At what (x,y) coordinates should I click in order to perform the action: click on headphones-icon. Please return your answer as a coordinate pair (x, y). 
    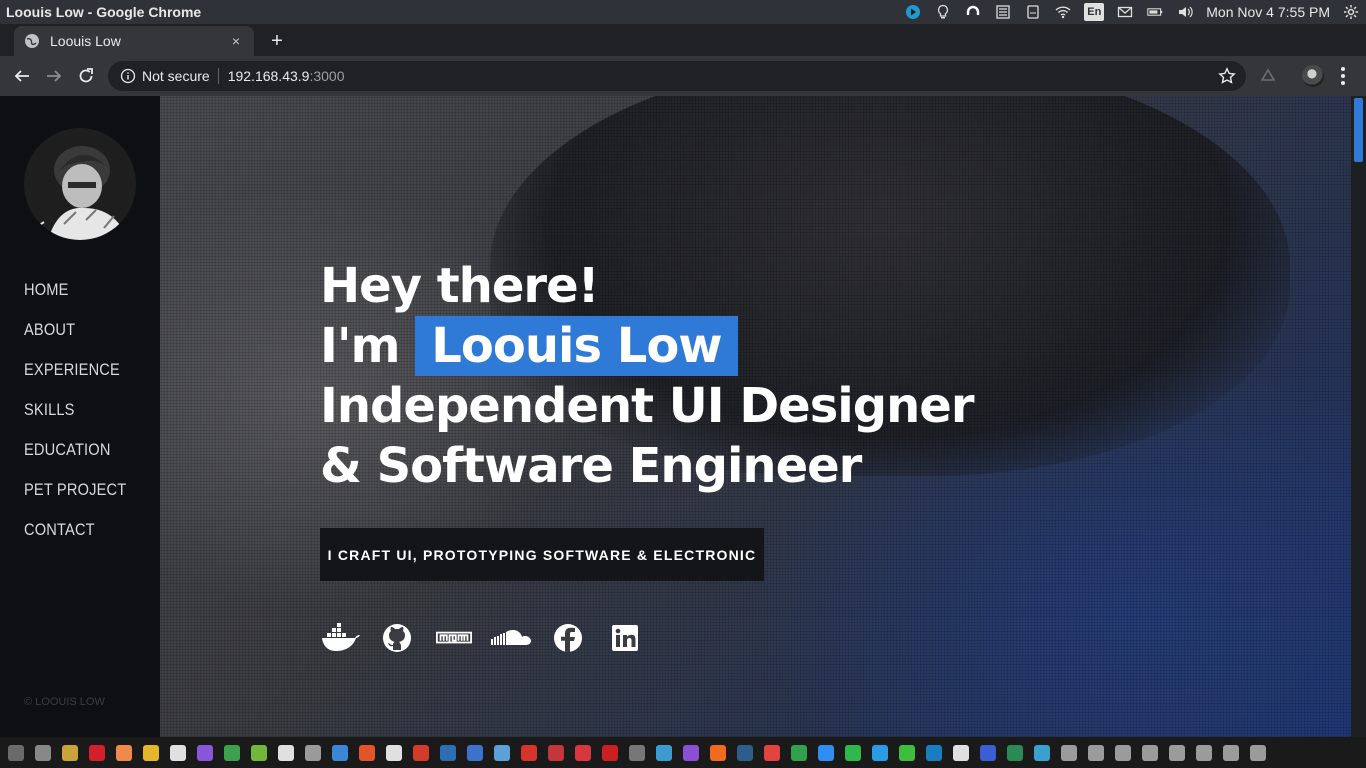
    Looking at the image, I should click on (973, 12).